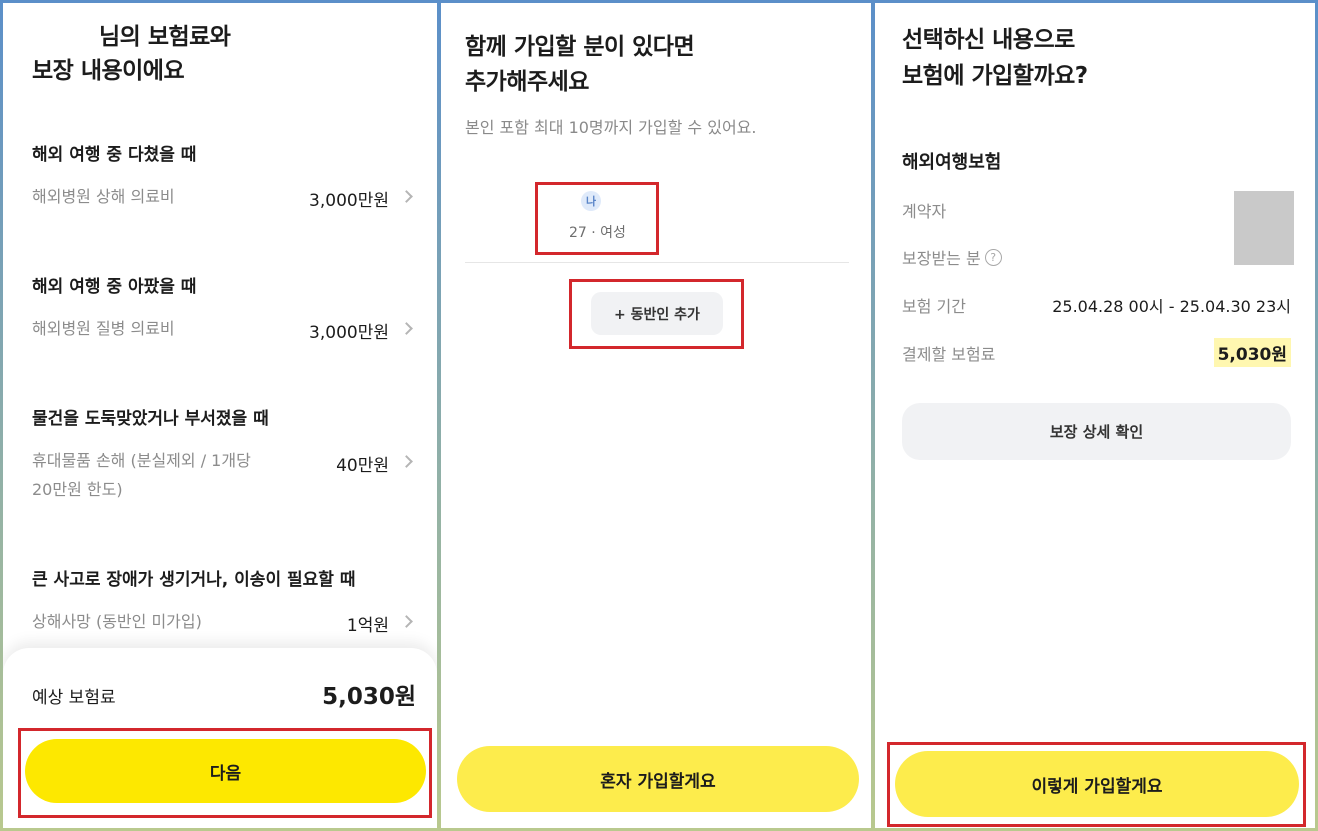 The height and width of the screenshot is (831, 1318). Describe the element at coordinates (657, 262) in the screenshot. I see `divider` at that location.